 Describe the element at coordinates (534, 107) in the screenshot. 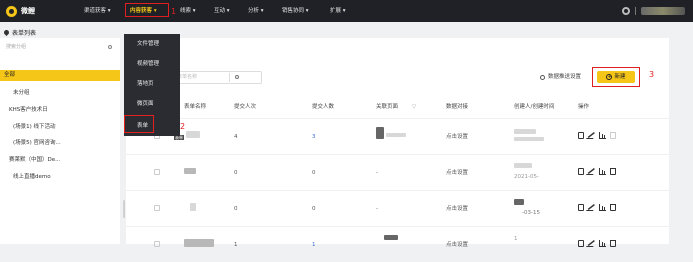

I see `column-header-creator: 创建人/创建时间` at that location.